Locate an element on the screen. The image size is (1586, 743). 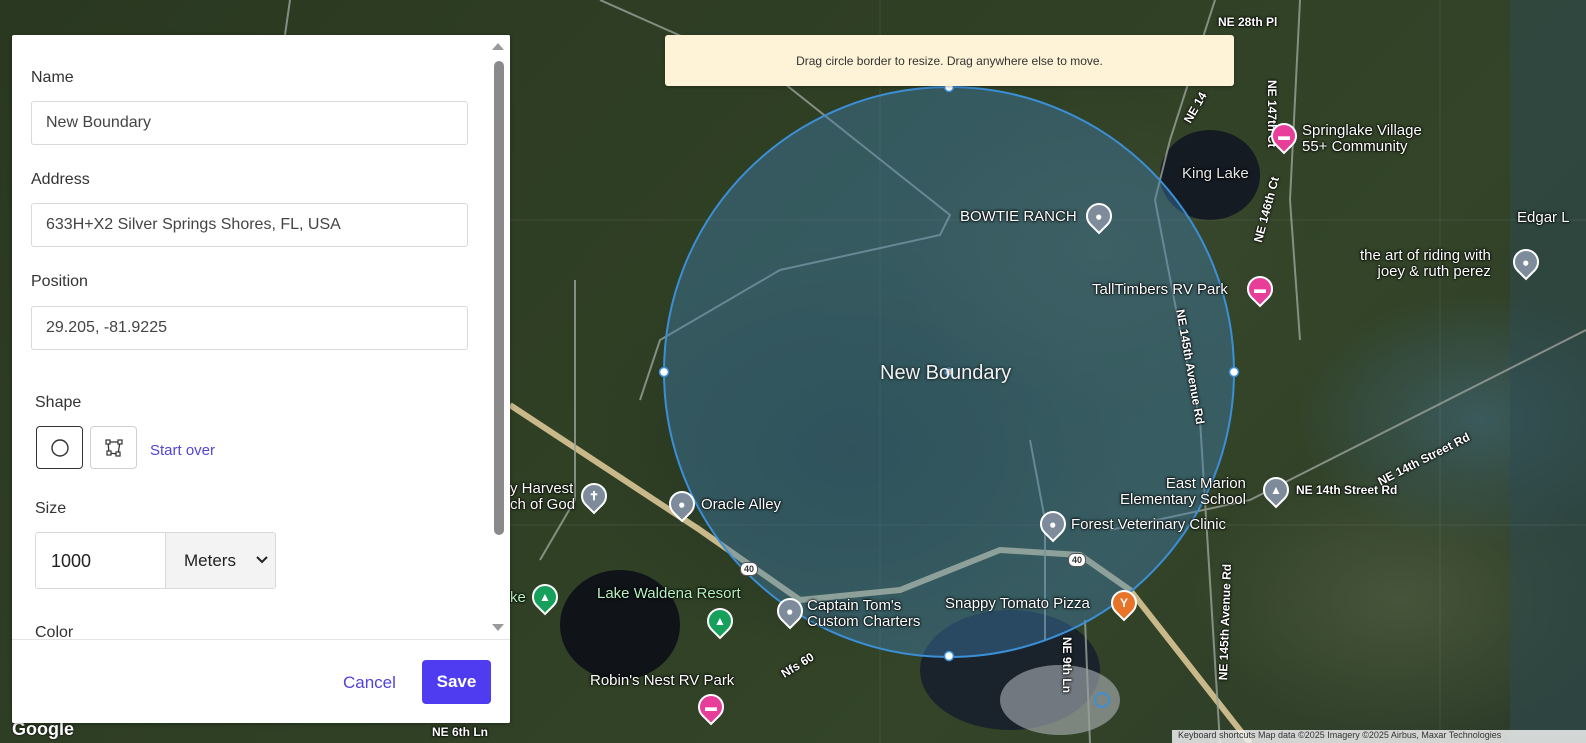
size-unit-select: Meters is located at coordinates (220, 560).